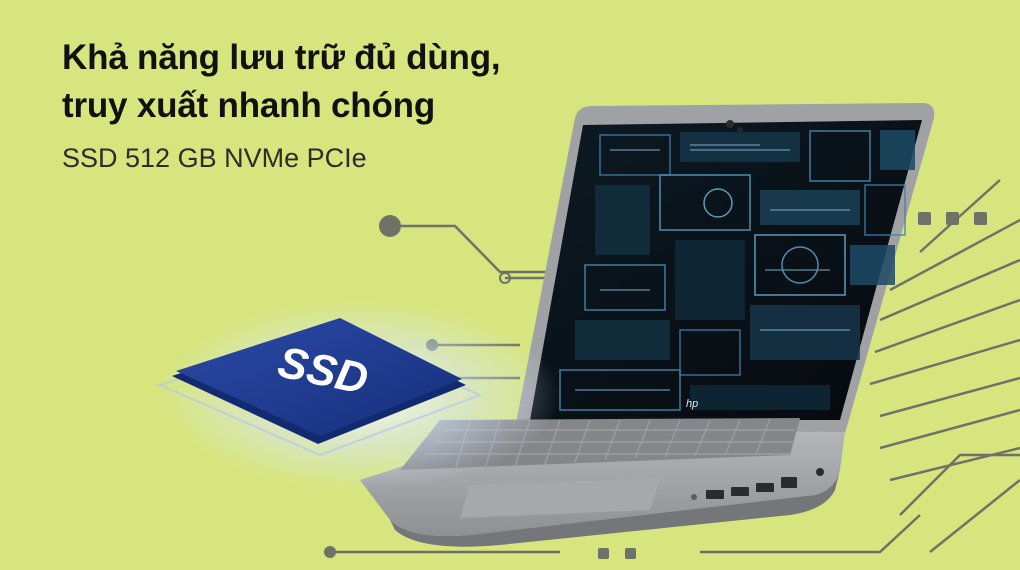  Describe the element at coordinates (730, 124) in the screenshot. I see `webcam-icon` at that location.